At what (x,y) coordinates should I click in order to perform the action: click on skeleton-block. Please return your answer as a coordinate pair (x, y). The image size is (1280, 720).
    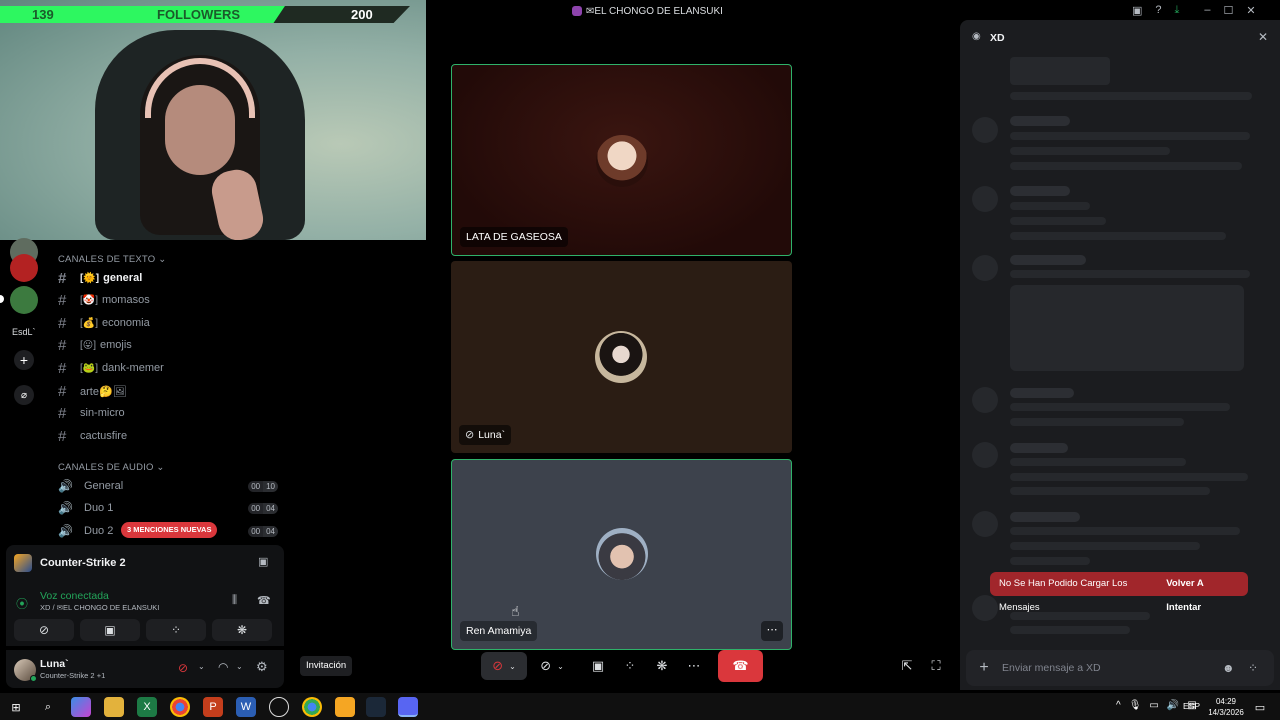
    Looking at the image, I should click on (1060, 71).